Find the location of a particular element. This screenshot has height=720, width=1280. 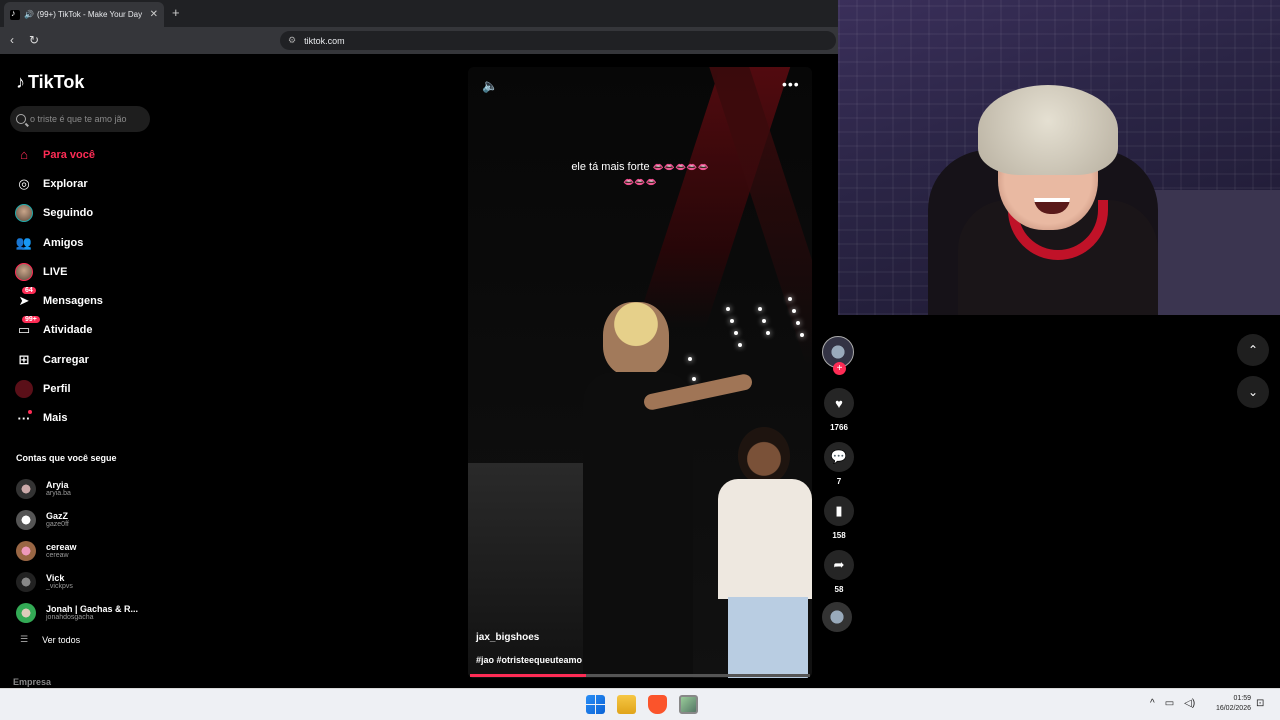

comment-button: 💬 7 is located at coordinates (839, 464).